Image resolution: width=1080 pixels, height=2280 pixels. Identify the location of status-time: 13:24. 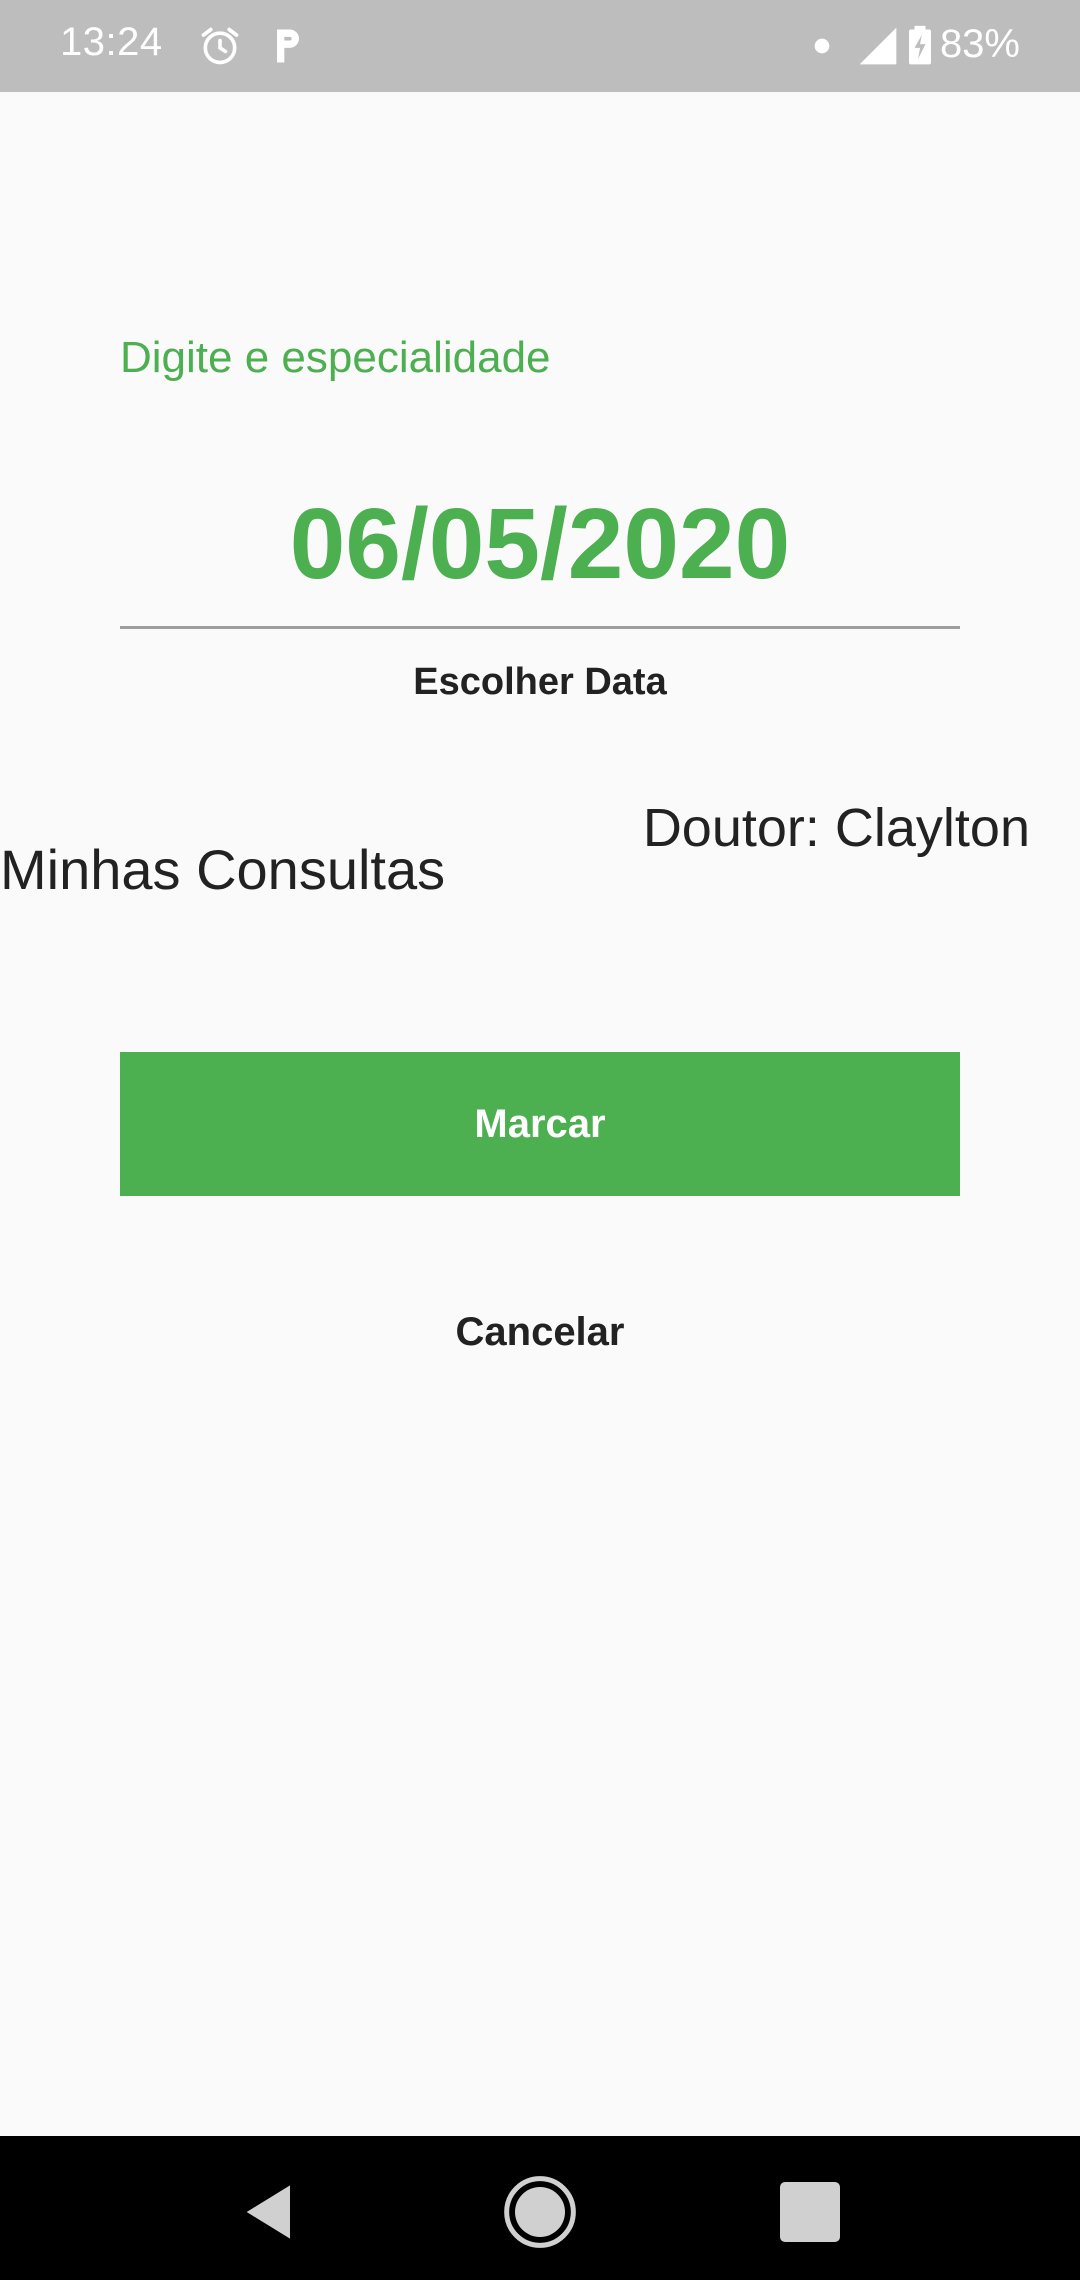
(111, 42).